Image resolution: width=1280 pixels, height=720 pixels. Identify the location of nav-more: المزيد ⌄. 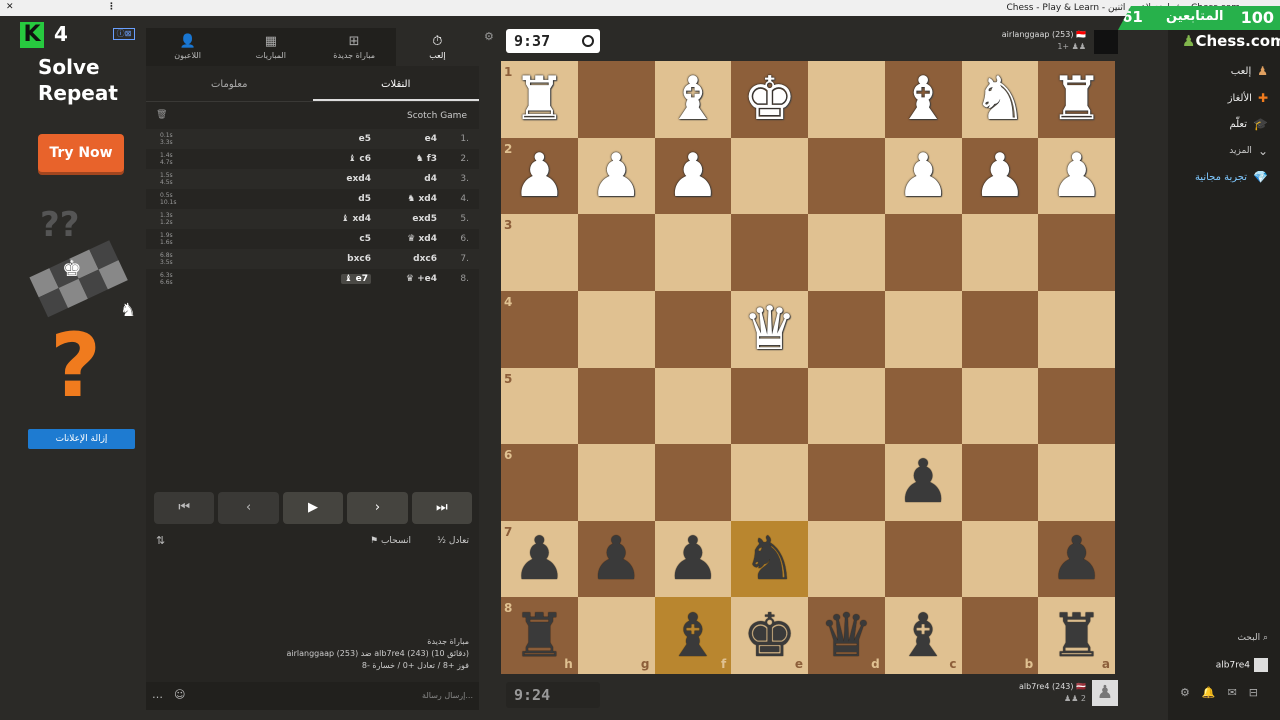
(1248, 151).